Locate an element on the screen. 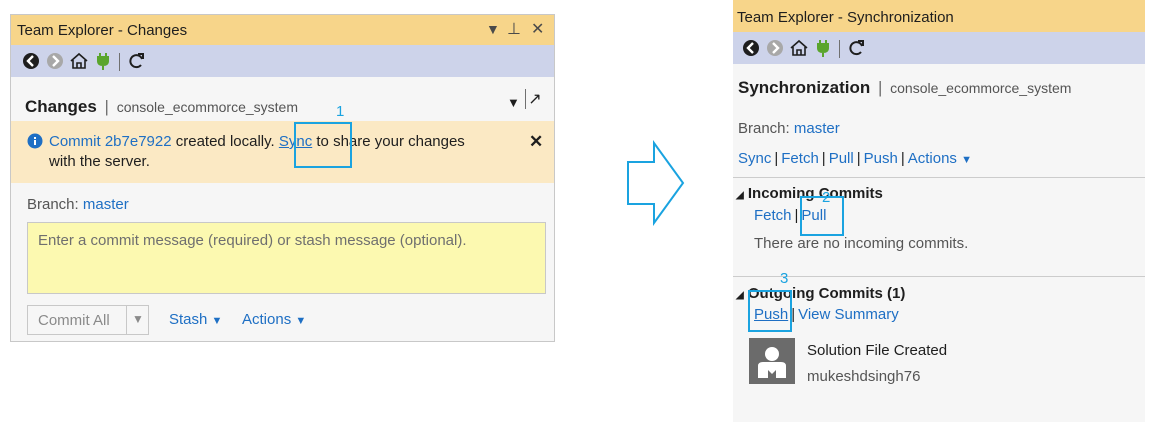  branch-link: master is located at coordinates (106, 204).